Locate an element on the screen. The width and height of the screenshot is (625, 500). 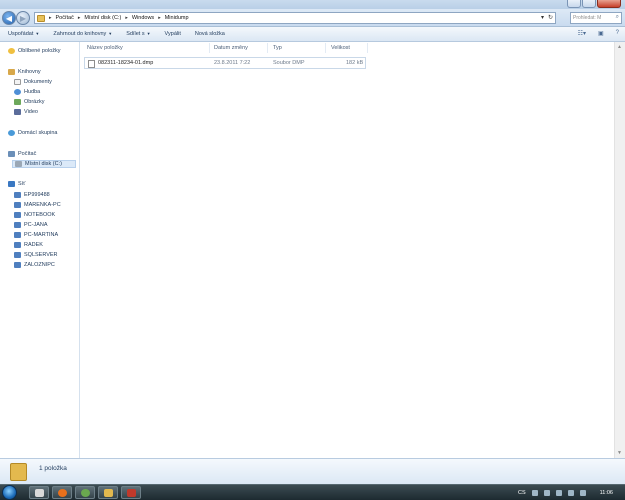
file-size: 182 kB is located at coordinates (355, 63).